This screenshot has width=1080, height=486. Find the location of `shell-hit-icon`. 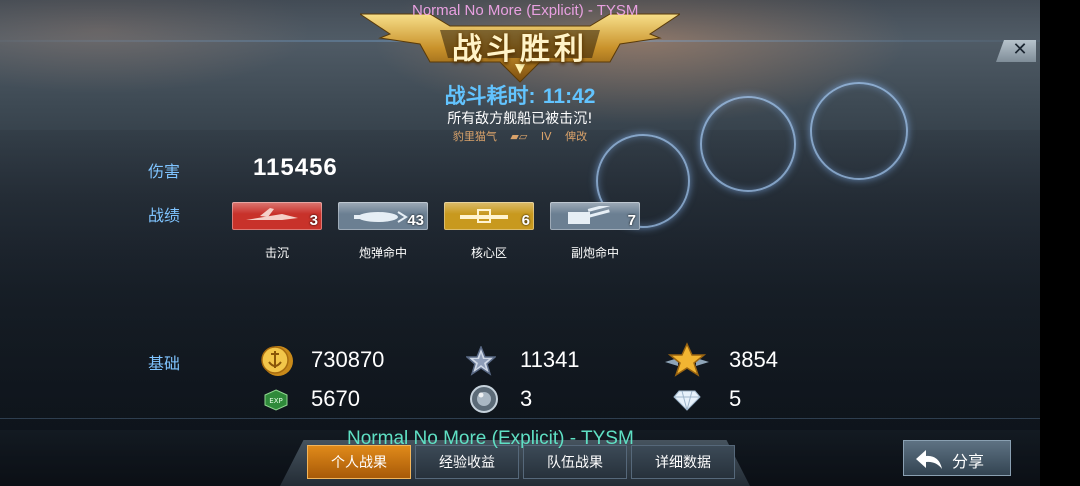

shell-hit-icon is located at coordinates (381, 217).